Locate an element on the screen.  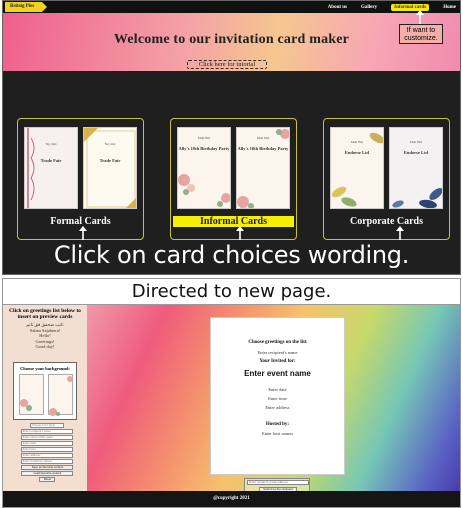
tutorial-button: Click here for tutorial is located at coordinates (227, 64).